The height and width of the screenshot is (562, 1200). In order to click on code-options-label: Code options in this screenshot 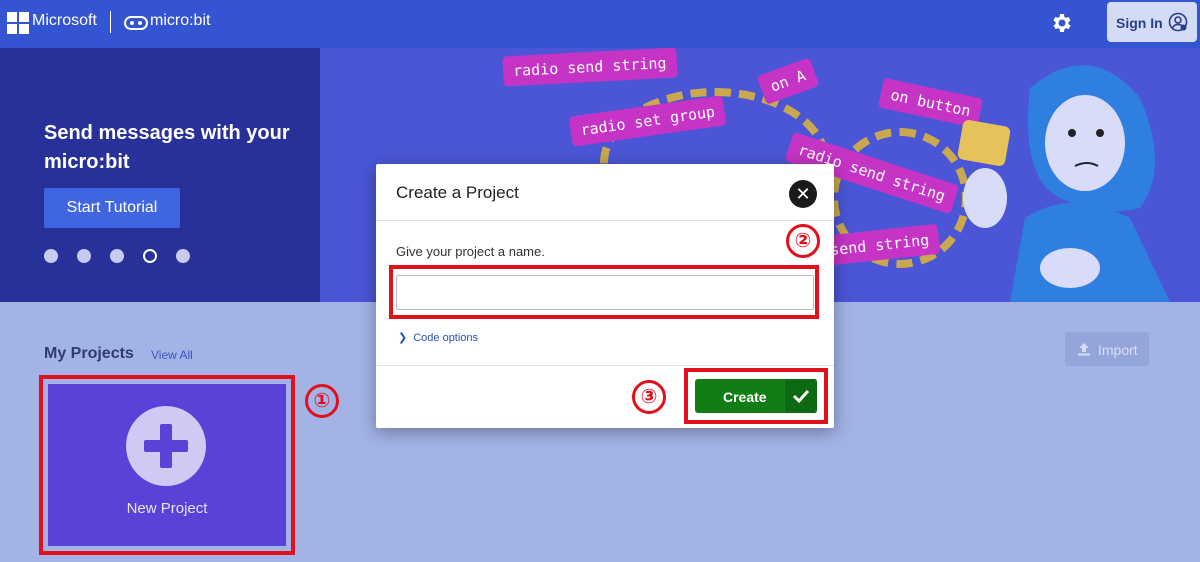, I will do `click(446, 338)`.